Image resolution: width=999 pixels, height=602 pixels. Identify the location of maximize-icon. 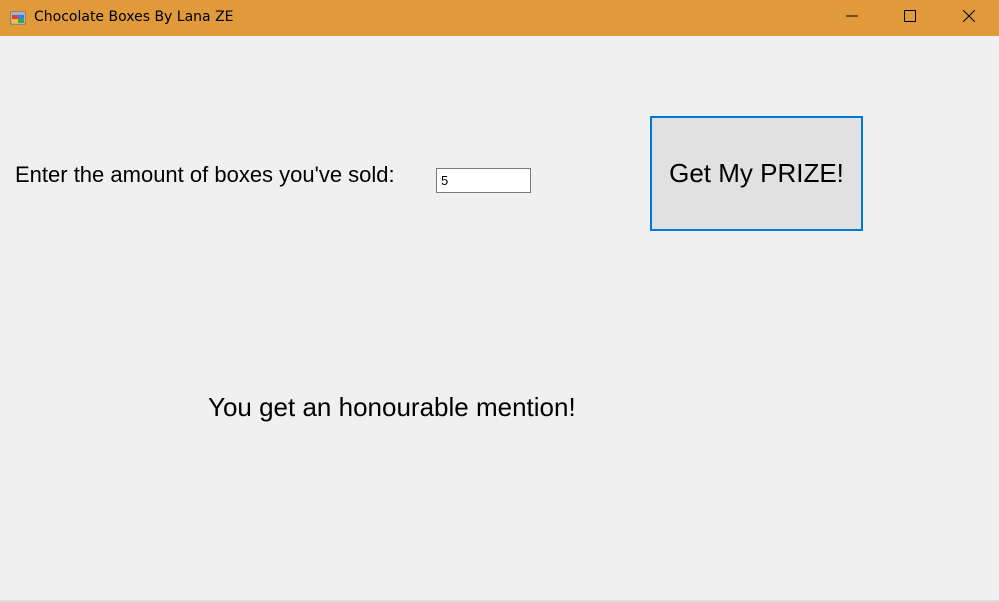
(910, 18).